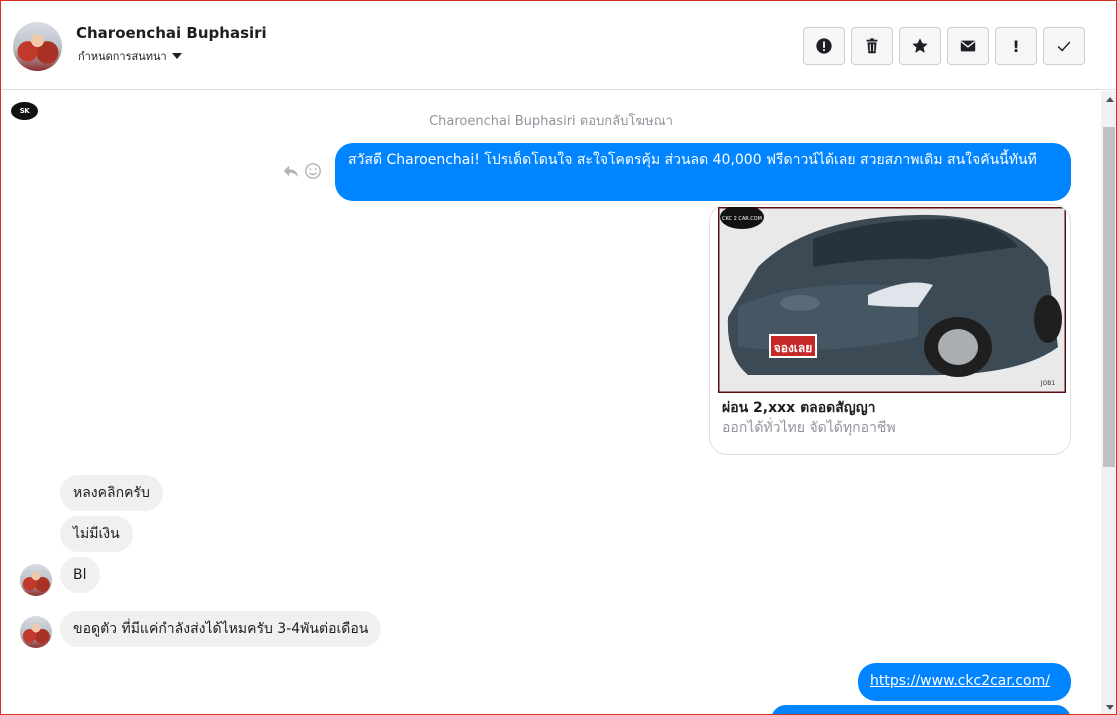  I want to click on brand-watermark: CKC 2 CAR.COM, so click(742, 219).